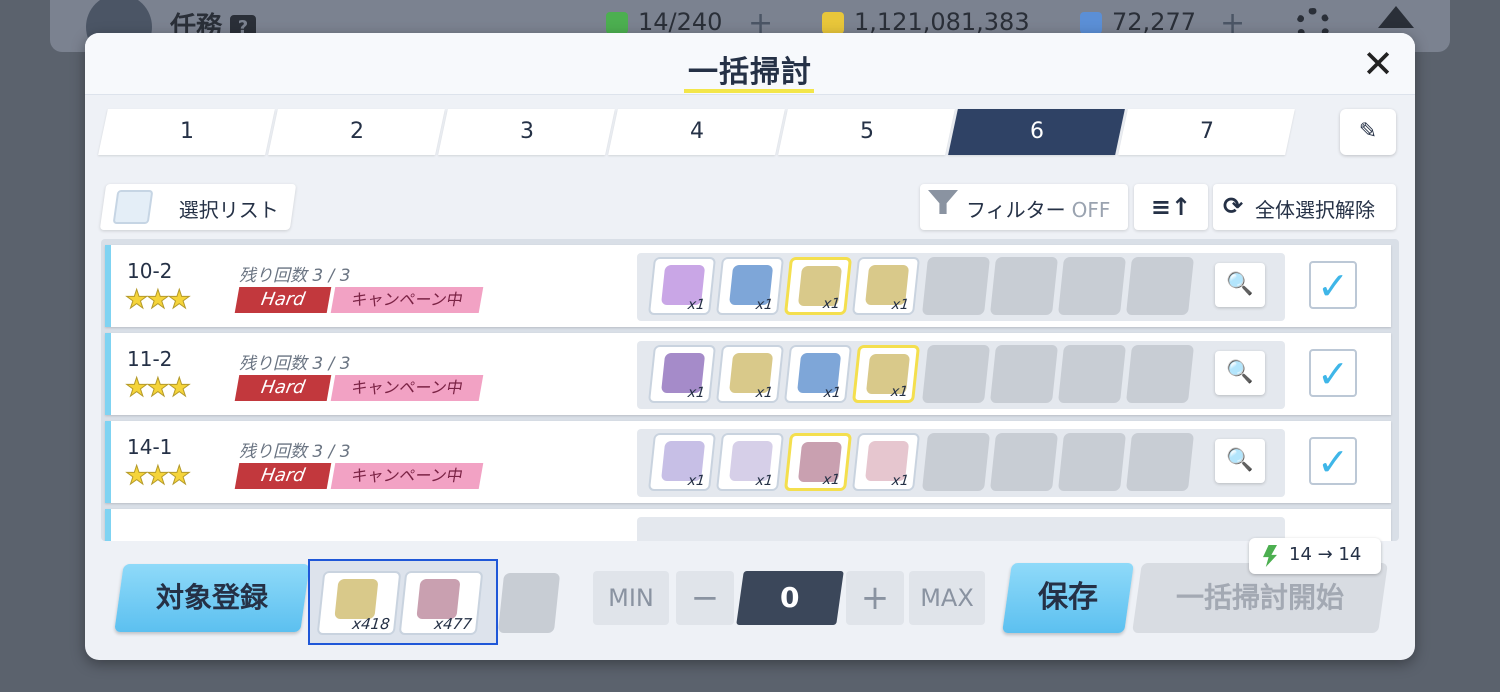 This screenshot has width=1500, height=692. I want to click on tab-3: 3, so click(526, 132).